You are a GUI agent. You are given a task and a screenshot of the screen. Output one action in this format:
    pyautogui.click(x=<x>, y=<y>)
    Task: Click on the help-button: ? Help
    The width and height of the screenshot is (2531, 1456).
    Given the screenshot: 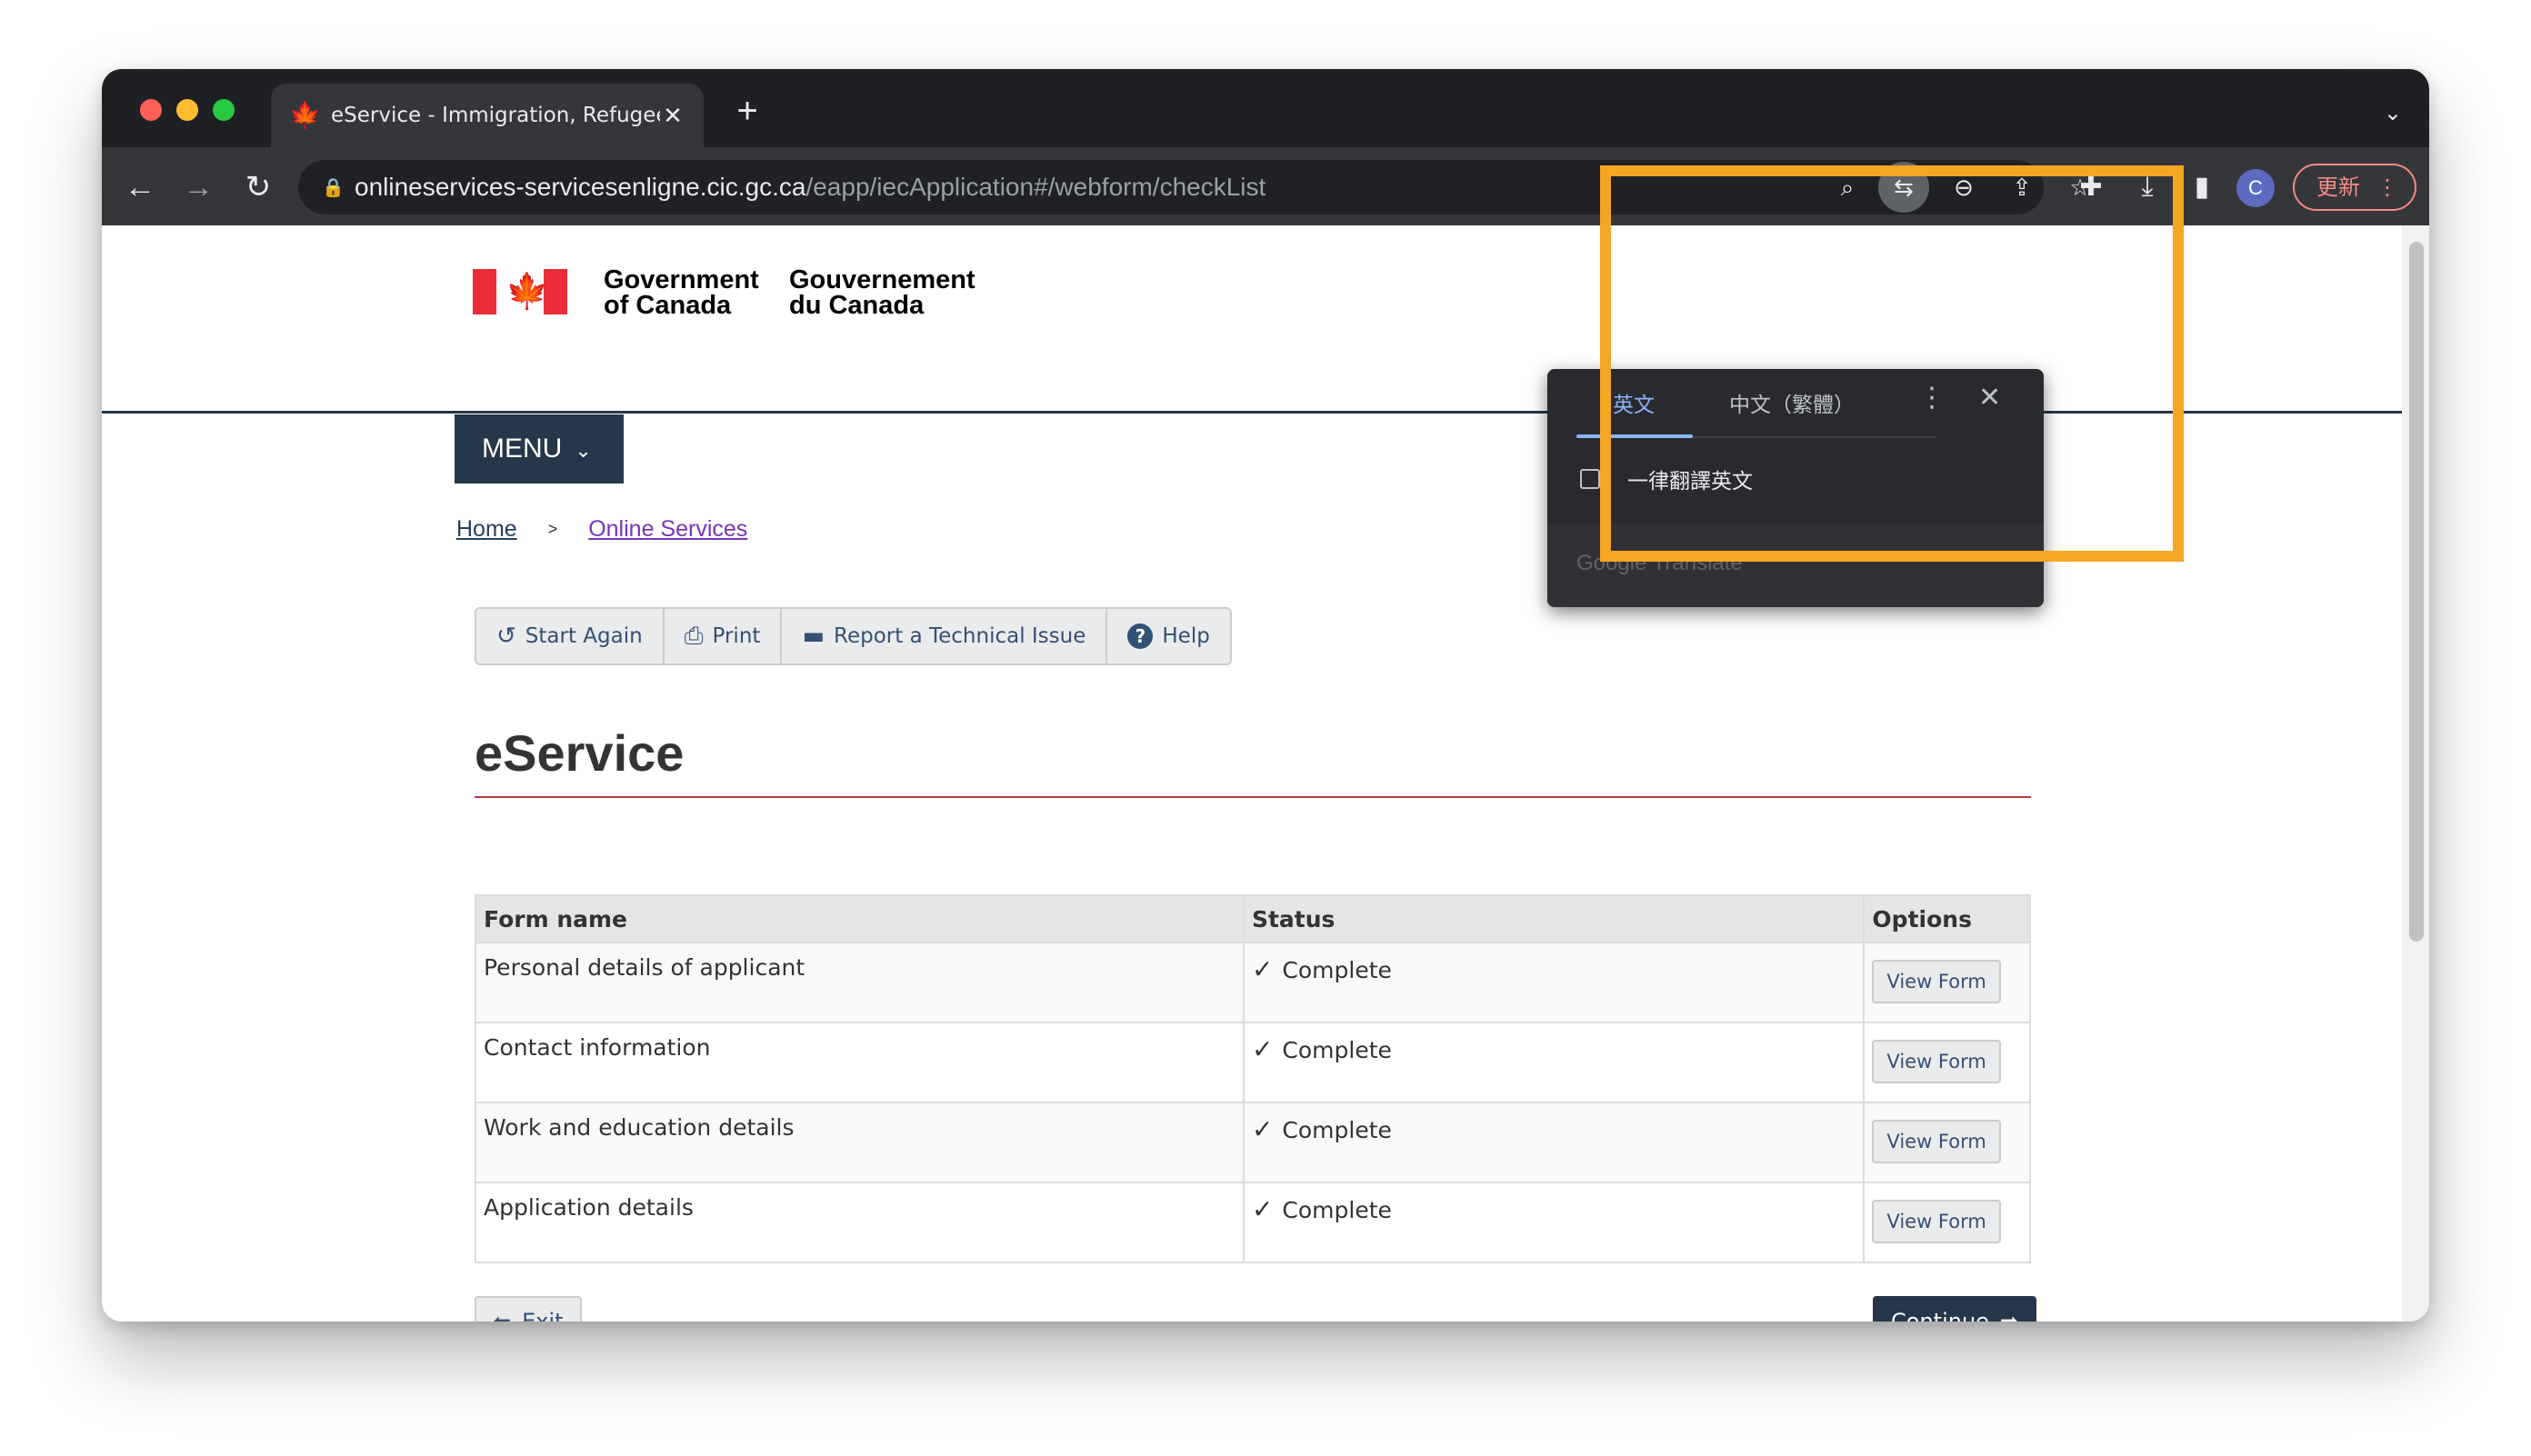 What is the action you would take?
    pyautogui.click(x=1168, y=636)
    